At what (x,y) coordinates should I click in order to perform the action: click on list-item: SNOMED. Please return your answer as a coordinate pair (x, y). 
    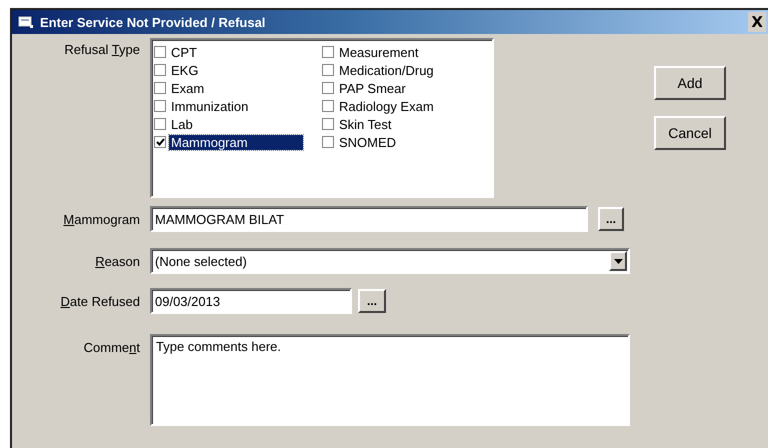
    Looking at the image, I should click on (367, 142).